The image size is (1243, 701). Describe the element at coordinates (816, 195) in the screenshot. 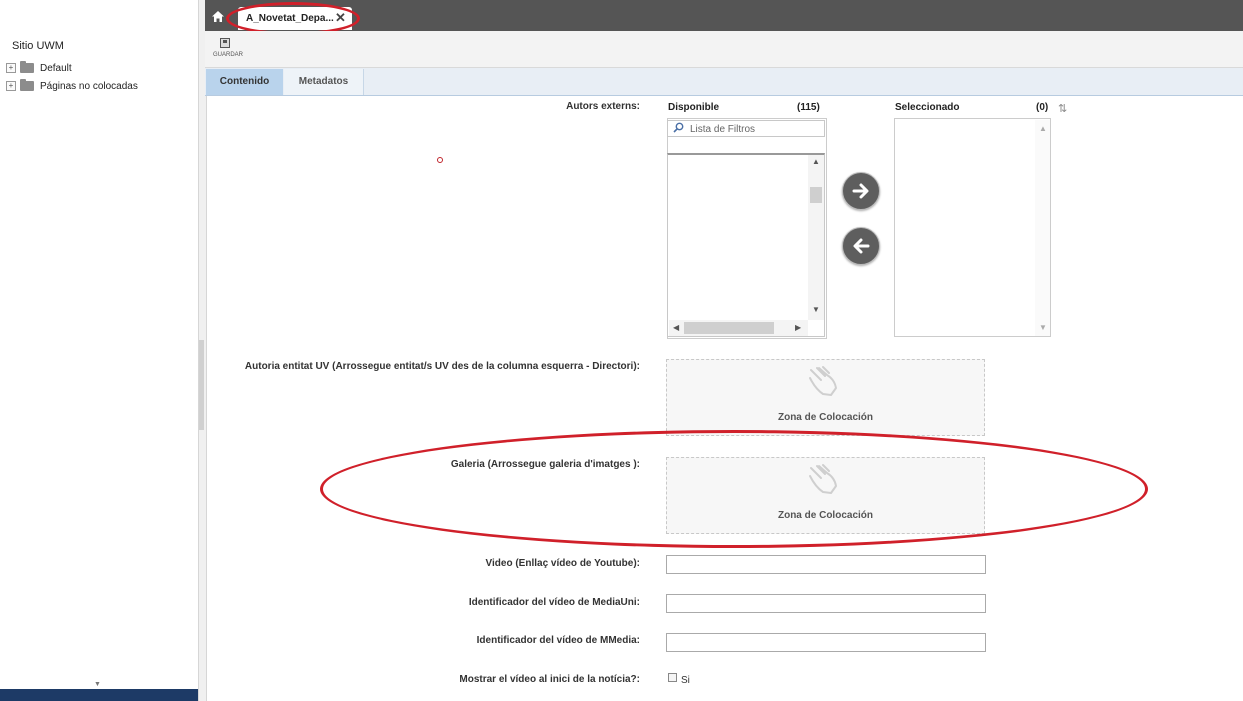

I see `available-vertical-scroll-thumb` at that location.